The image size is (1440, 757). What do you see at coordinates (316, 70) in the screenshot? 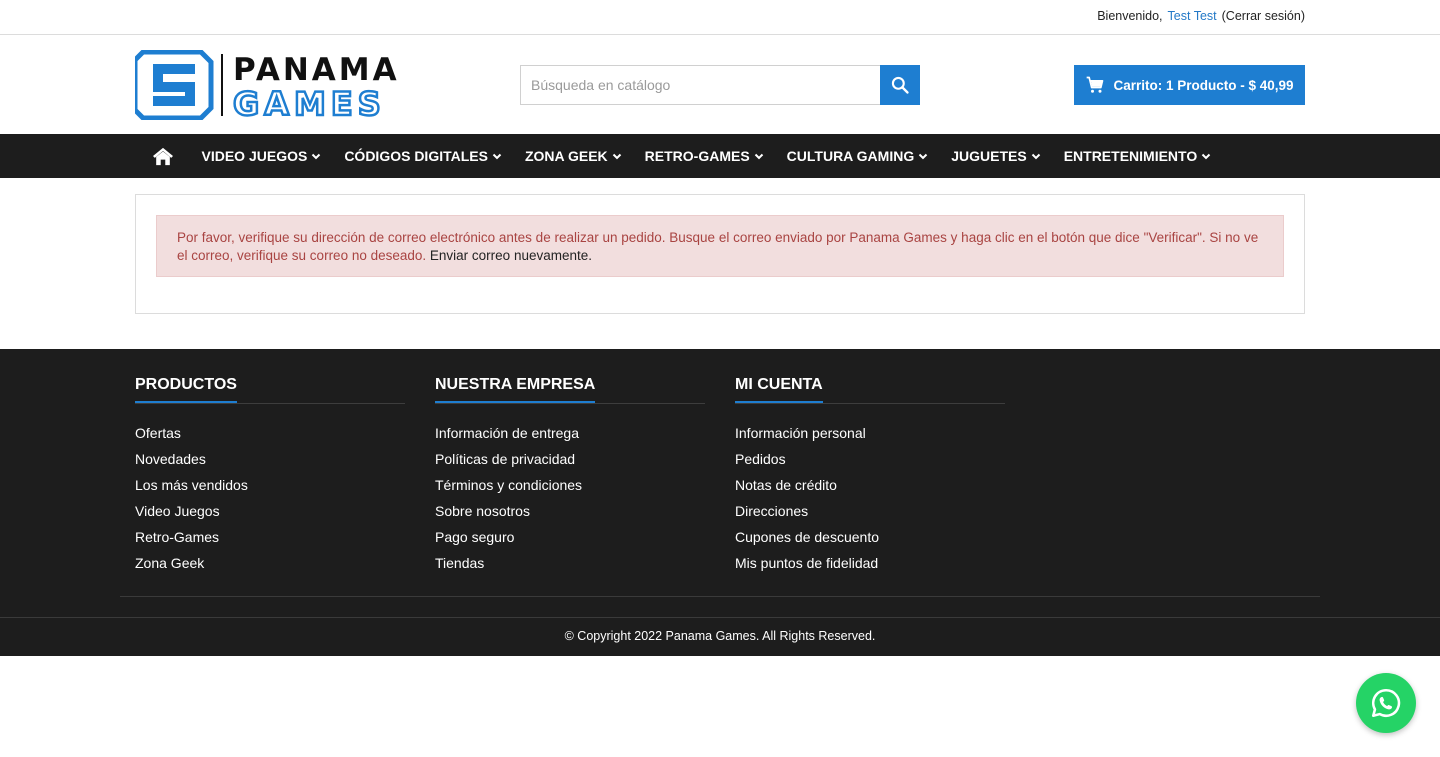
I see `logo-text-top: PANAMA` at bounding box center [316, 70].